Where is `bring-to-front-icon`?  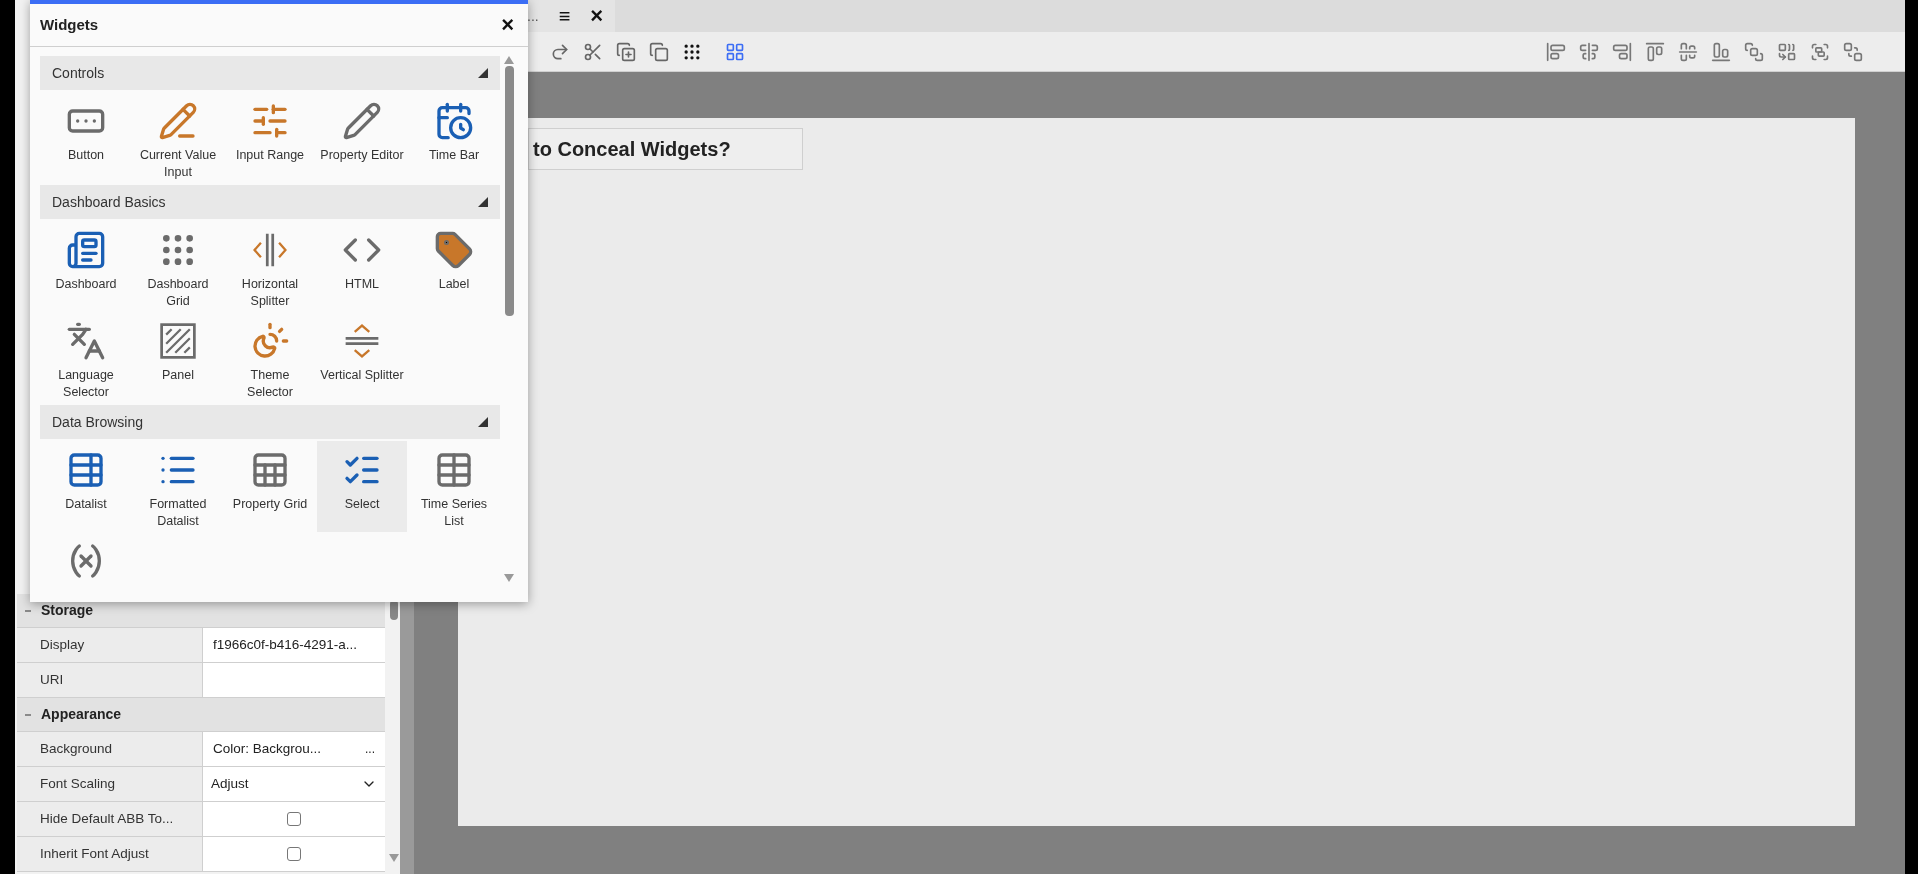 bring-to-front-icon is located at coordinates (1754, 51).